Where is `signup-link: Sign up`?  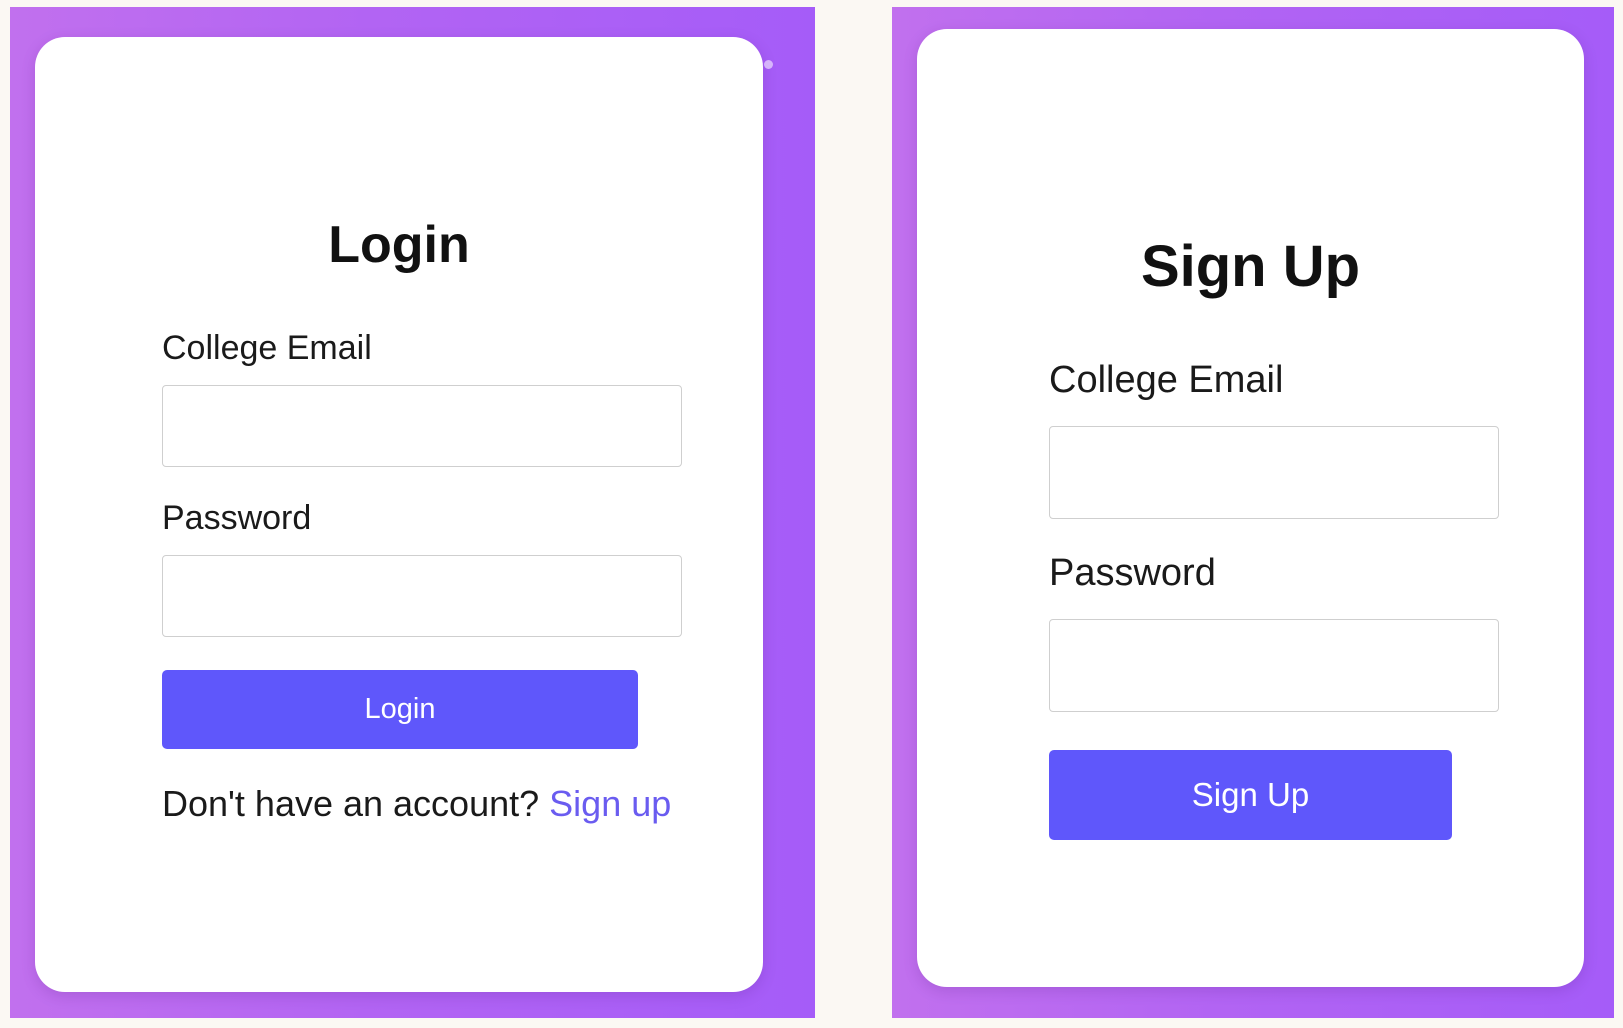
signup-link: Sign up is located at coordinates (610, 803).